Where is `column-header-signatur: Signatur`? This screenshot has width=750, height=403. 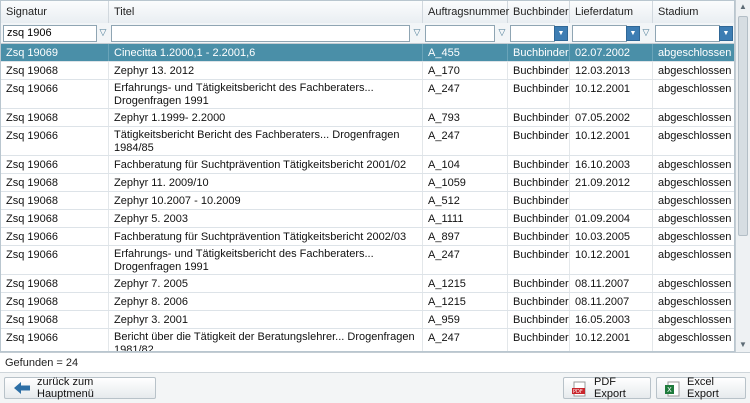 column-header-signatur: Signatur is located at coordinates (55, 12).